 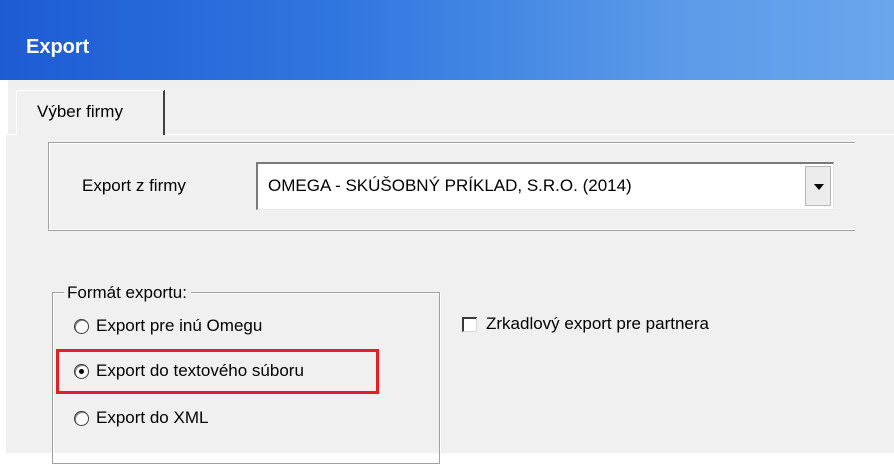 What do you see at coordinates (217, 371) in the screenshot?
I see `highlight-annotation` at bounding box center [217, 371].